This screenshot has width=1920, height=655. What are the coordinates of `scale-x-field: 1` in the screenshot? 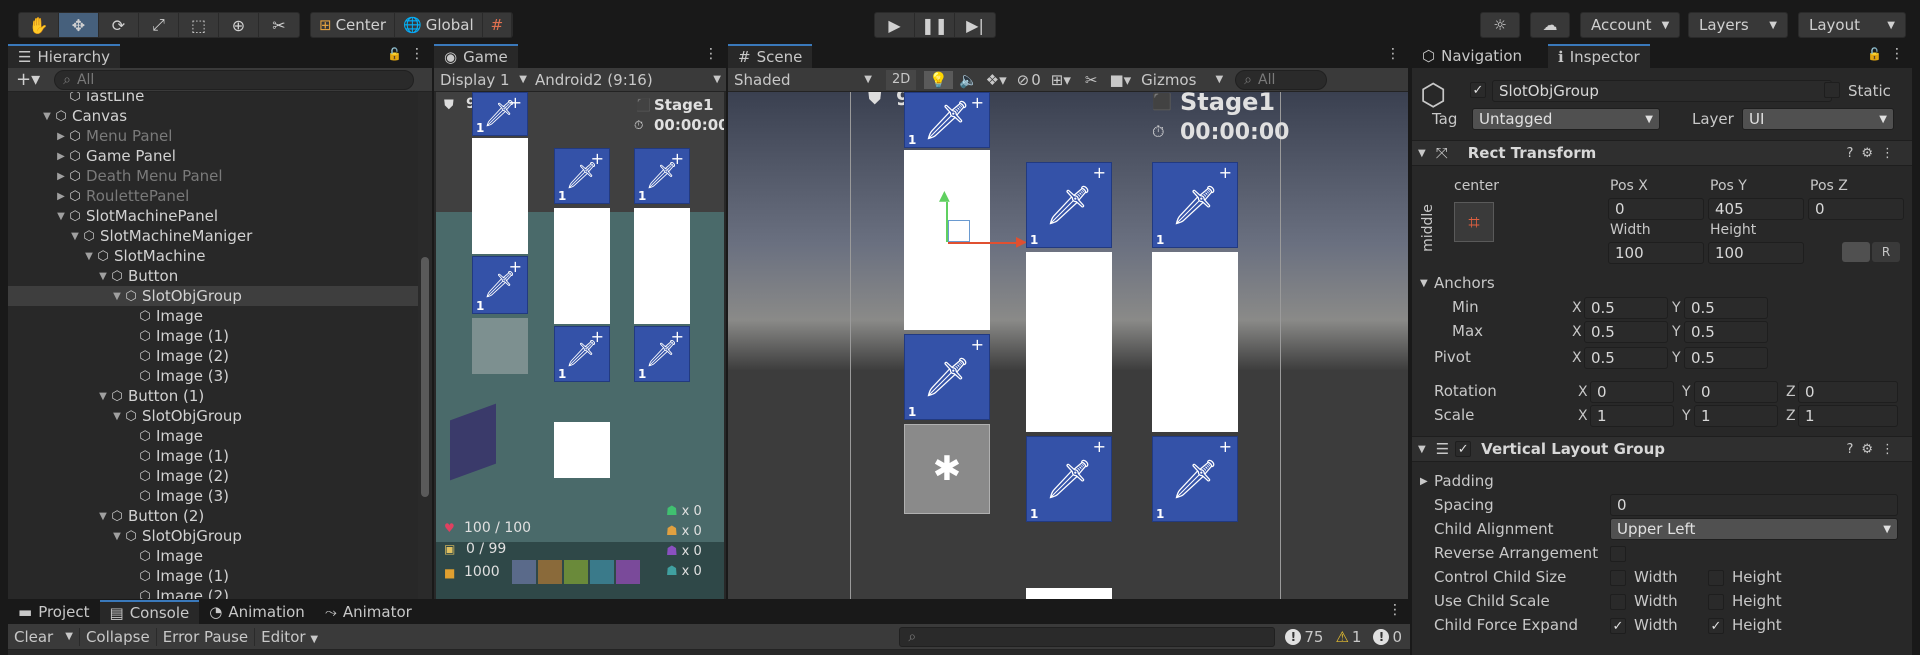 It's located at (1632, 416).